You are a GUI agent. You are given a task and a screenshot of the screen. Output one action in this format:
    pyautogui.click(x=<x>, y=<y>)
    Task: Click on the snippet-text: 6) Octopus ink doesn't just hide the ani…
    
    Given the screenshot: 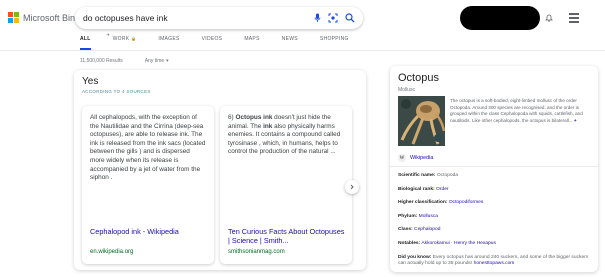 What is the action you would take?
    pyautogui.click(x=284, y=135)
    